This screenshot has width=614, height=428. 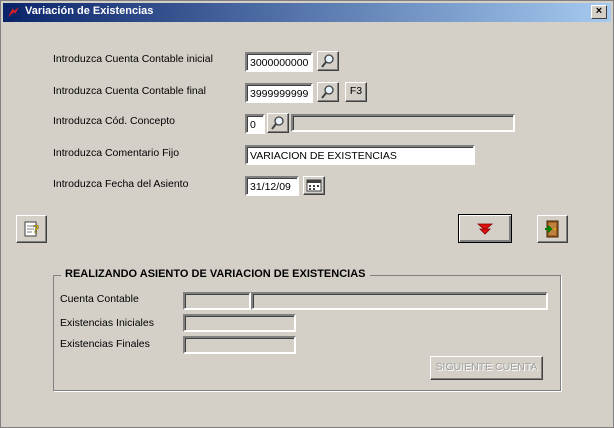 What do you see at coordinates (403, 123) in the screenshot?
I see `concepto-description-field` at bounding box center [403, 123].